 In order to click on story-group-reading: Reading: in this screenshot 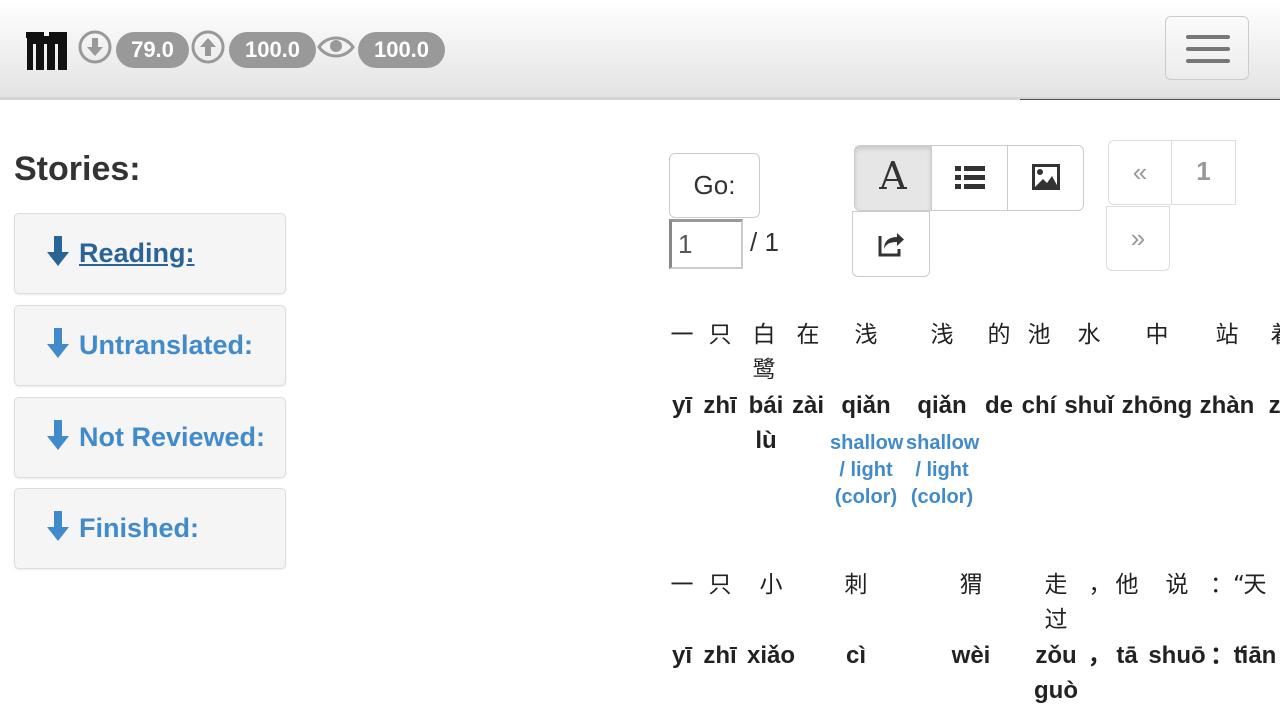, I will do `click(150, 253)`.